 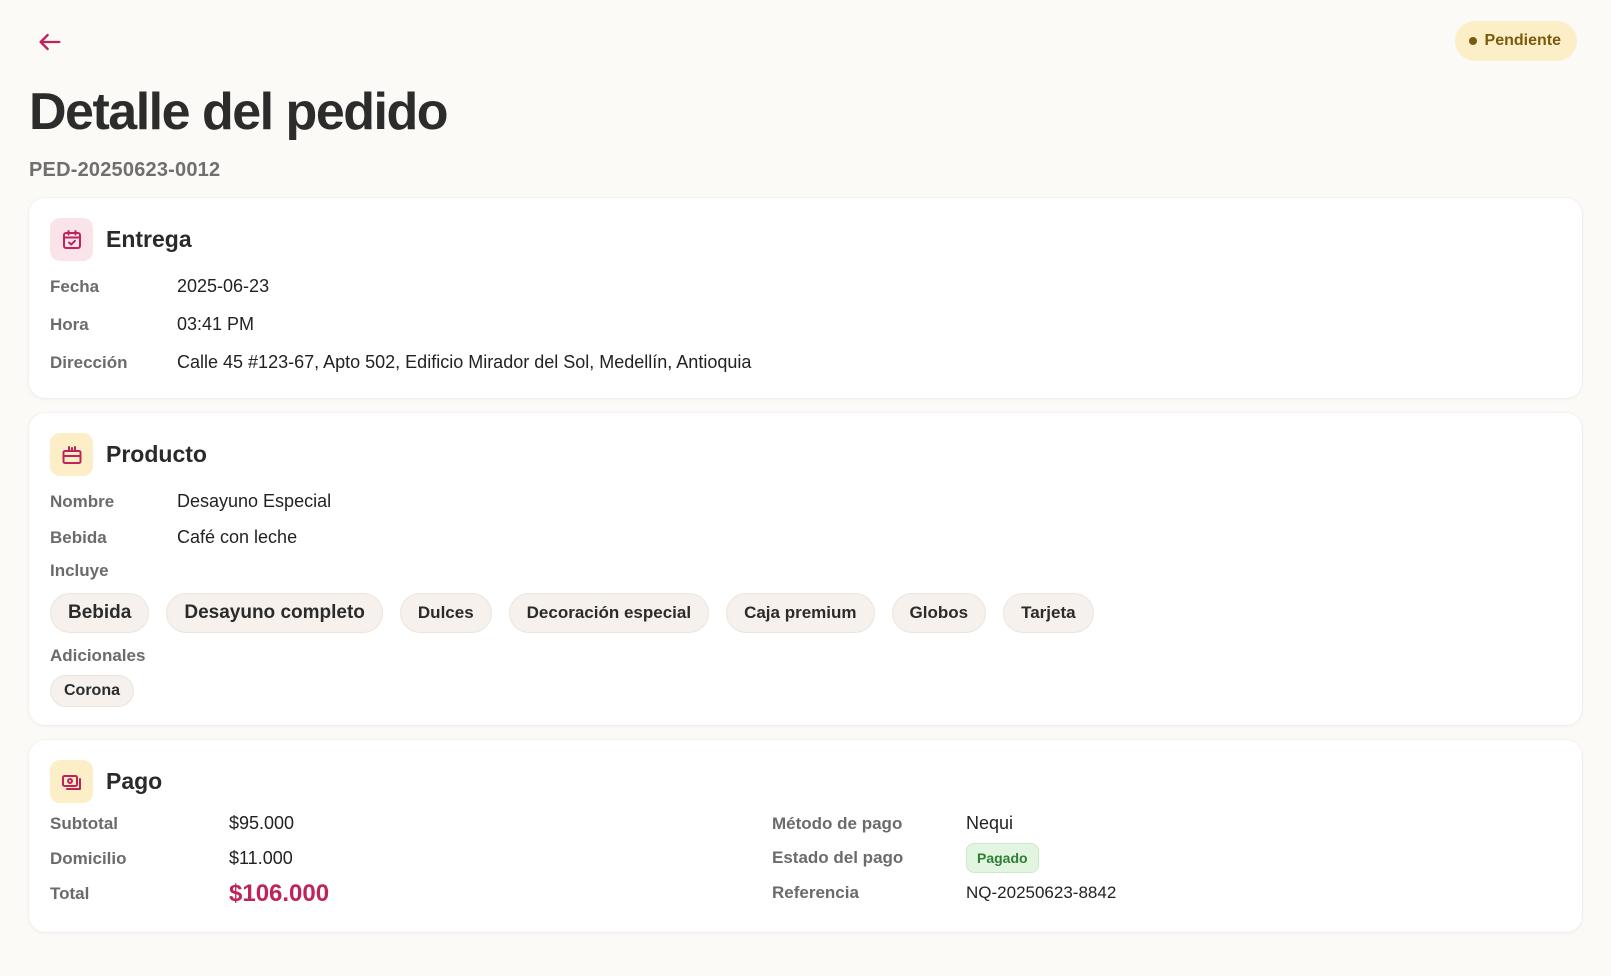 I want to click on delivery-address-label: Dirección, so click(x=89, y=362).